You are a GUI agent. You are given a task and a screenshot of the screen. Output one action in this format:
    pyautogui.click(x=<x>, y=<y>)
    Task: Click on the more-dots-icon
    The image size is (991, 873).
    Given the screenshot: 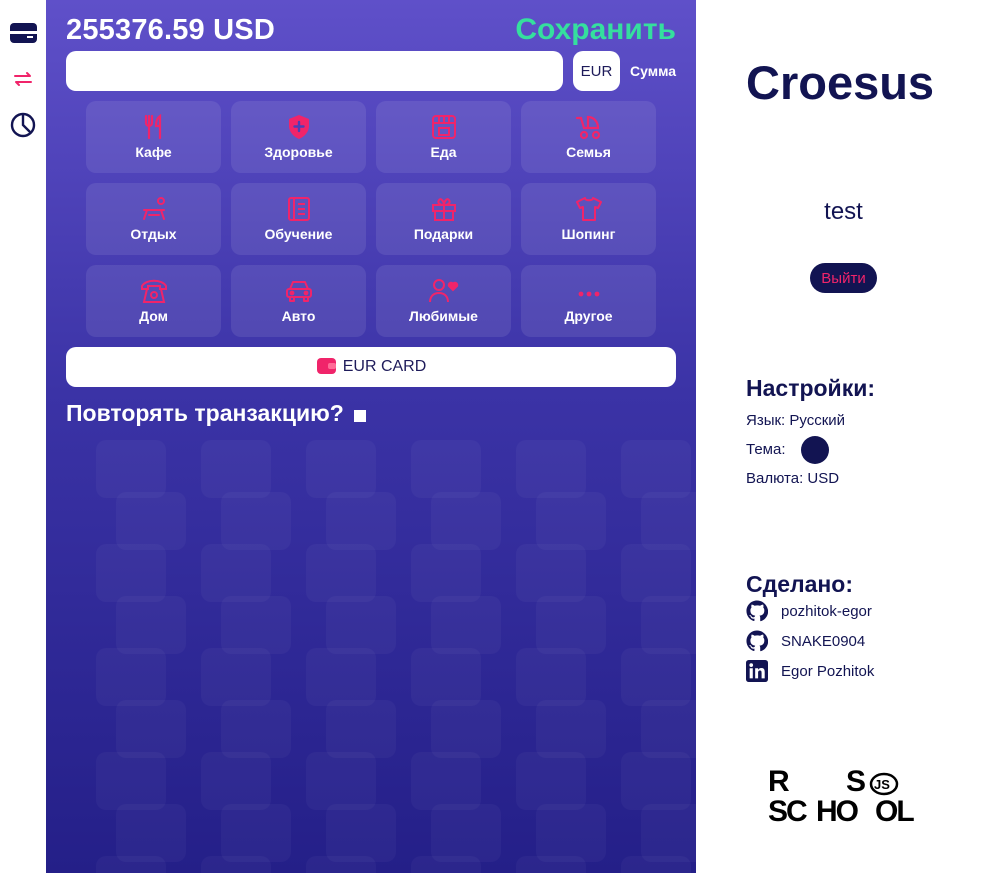 What is the action you would take?
    pyautogui.click(x=589, y=291)
    